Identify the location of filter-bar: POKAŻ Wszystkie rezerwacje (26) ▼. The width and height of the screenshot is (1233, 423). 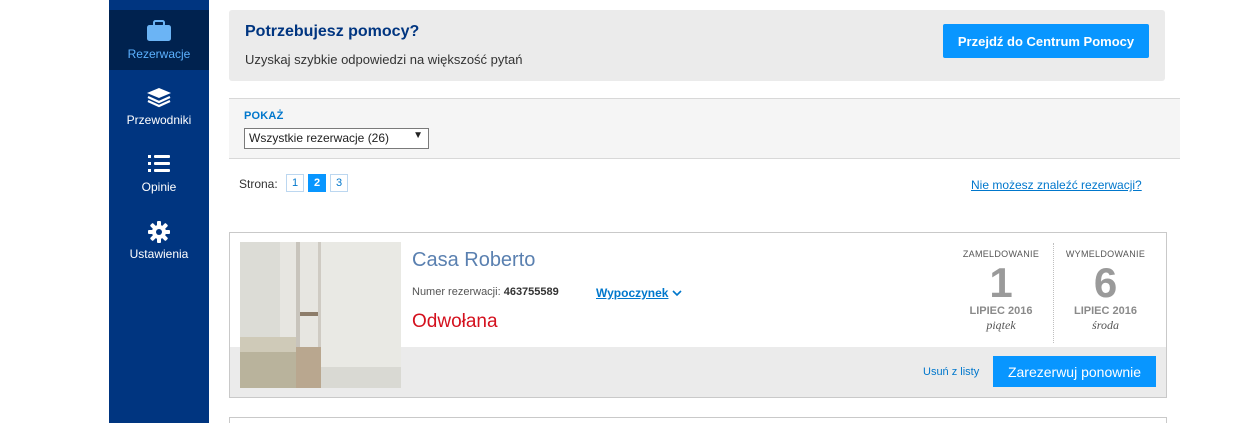
(704, 128).